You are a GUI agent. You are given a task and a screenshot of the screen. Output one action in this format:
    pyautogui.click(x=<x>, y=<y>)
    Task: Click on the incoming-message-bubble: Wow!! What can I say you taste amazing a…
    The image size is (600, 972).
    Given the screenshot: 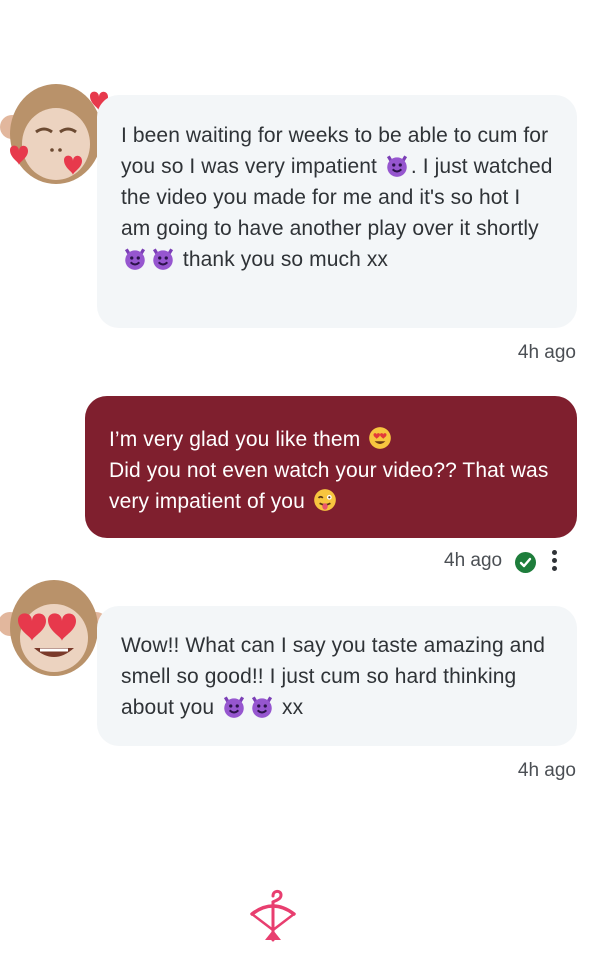 What is the action you would take?
    pyautogui.click(x=337, y=676)
    